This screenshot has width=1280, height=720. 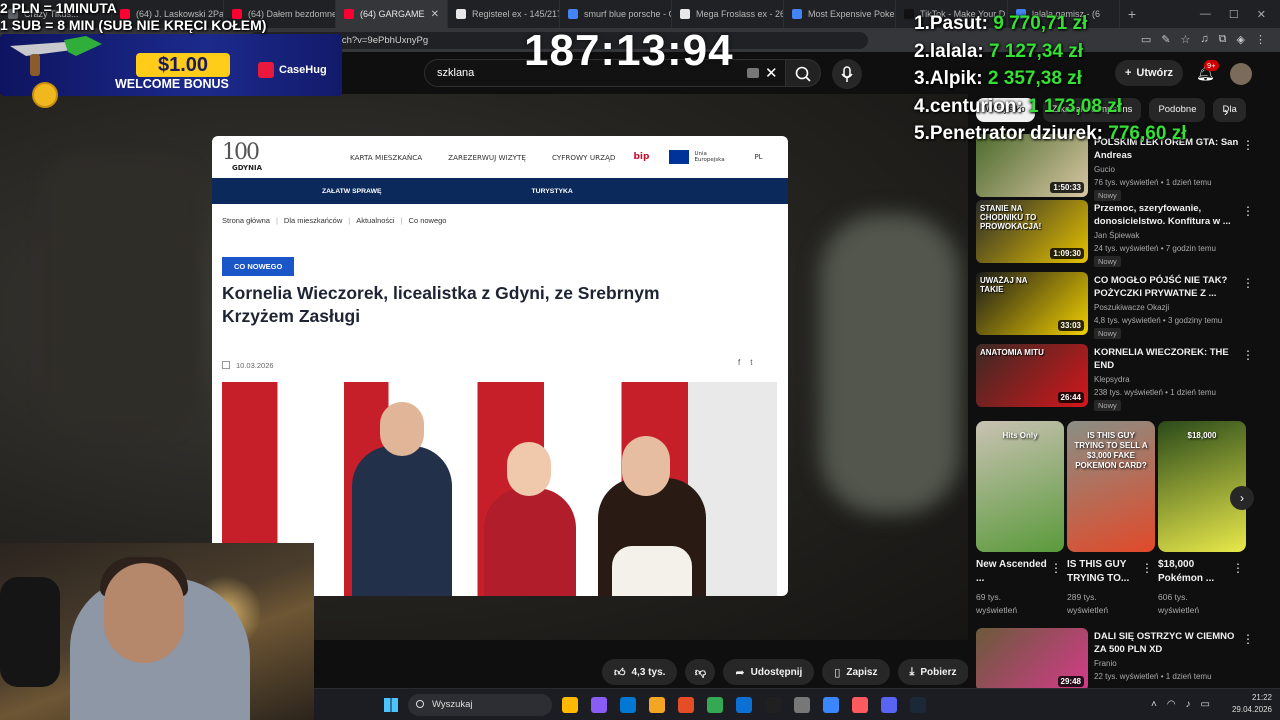 I want to click on browser-tab: Registeel ex - 145/217, so click(x=504, y=14).